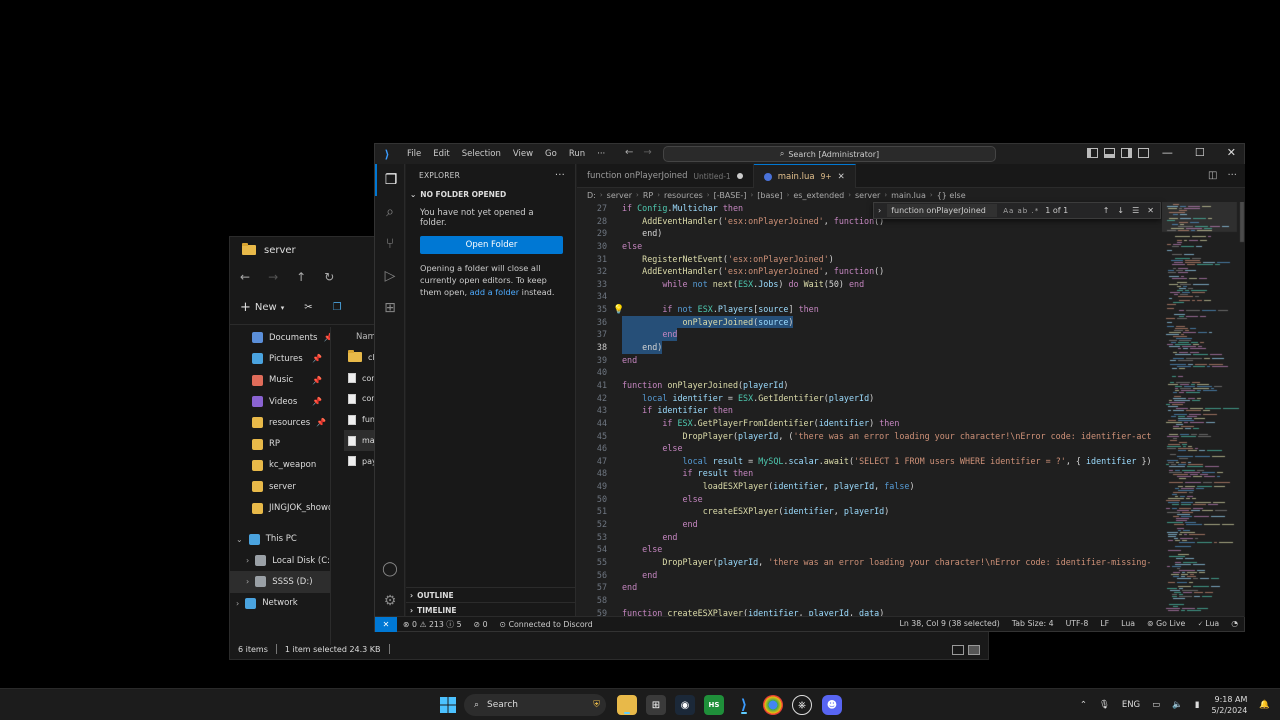 The image size is (1280, 720). Describe the element at coordinates (714, 705) in the screenshot. I see `app-icon: HS` at that location.